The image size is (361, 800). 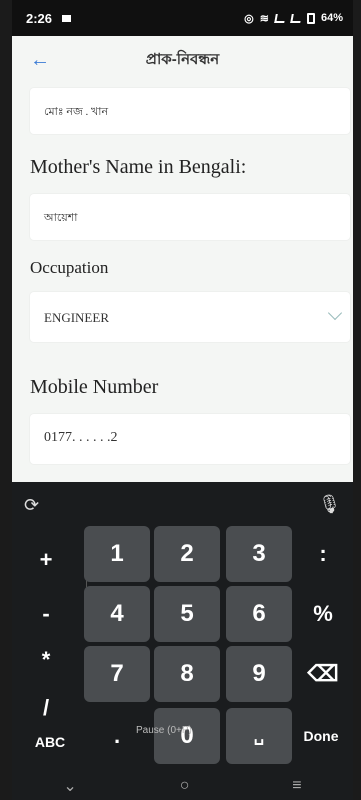 I want to click on back-arrow-icon: ←, so click(x=40, y=60).